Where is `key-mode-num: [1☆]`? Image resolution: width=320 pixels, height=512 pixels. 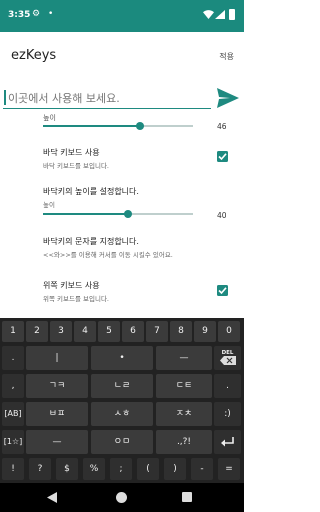
key-mode-num: [1☆] is located at coordinates (13, 442).